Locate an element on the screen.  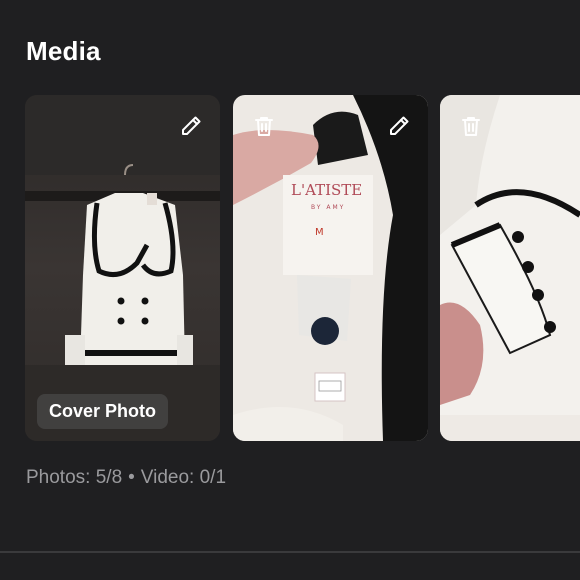
section-title: Media is located at coordinates (63, 51).